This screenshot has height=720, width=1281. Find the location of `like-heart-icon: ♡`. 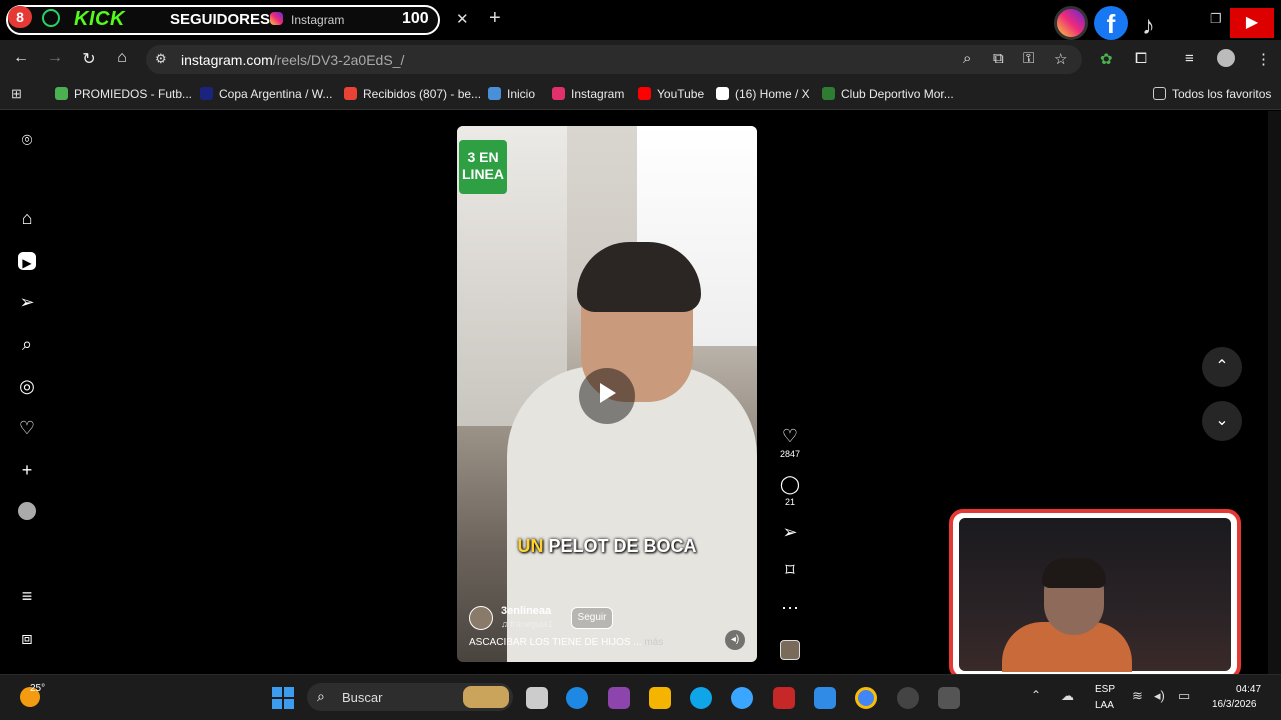

like-heart-icon: ♡ is located at coordinates (790, 436).